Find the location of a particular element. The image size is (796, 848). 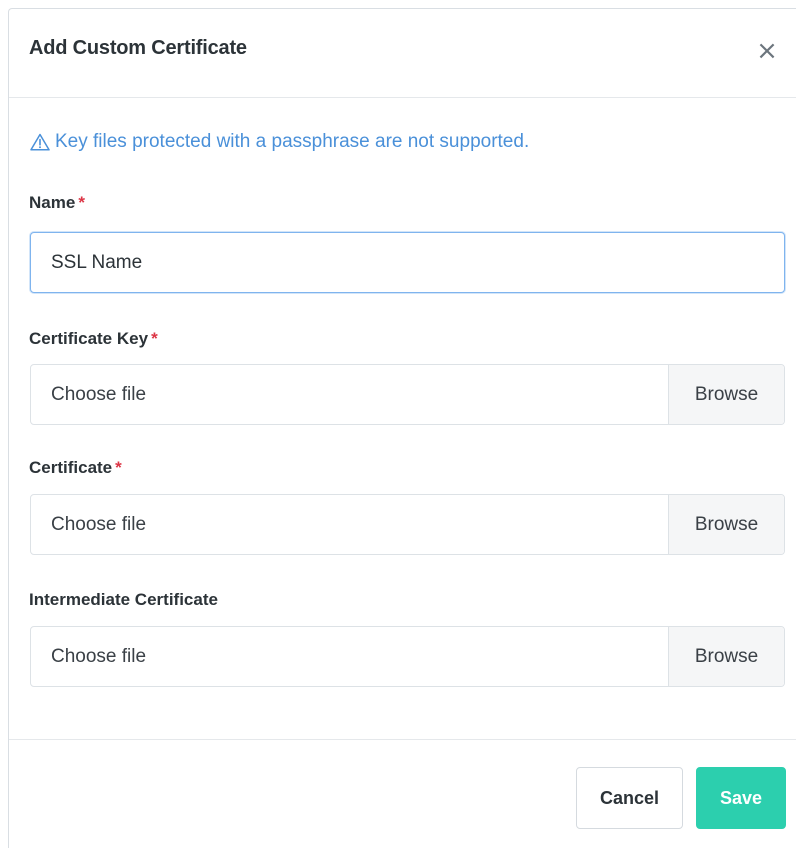

cancel-button: Cancel is located at coordinates (629, 798).